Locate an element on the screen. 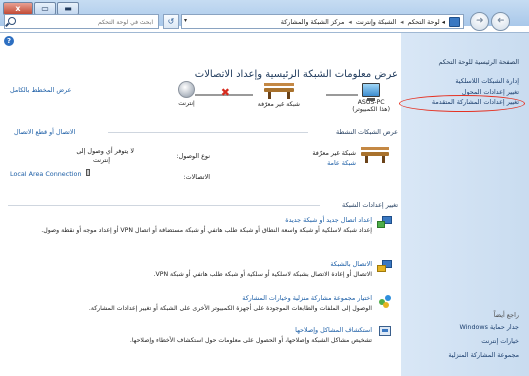  see-also-heading: راجع أيضاً is located at coordinates (506, 315).